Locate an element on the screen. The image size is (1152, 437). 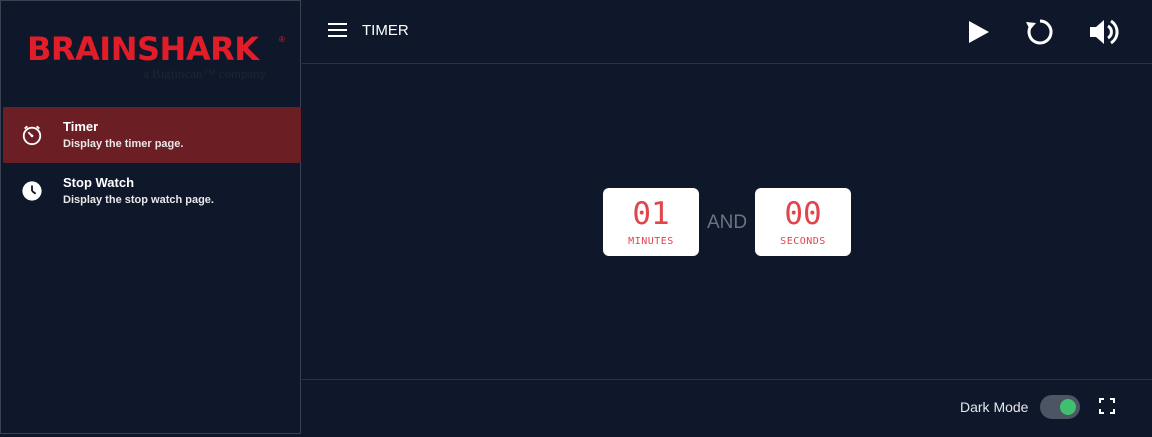
seconds-label: SECONDS is located at coordinates (803, 241).